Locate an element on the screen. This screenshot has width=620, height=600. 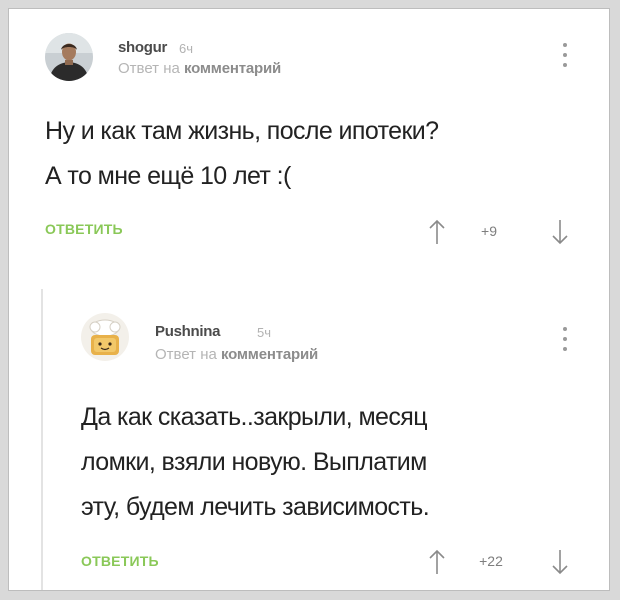
comment-time: 5ч is located at coordinates (264, 332).